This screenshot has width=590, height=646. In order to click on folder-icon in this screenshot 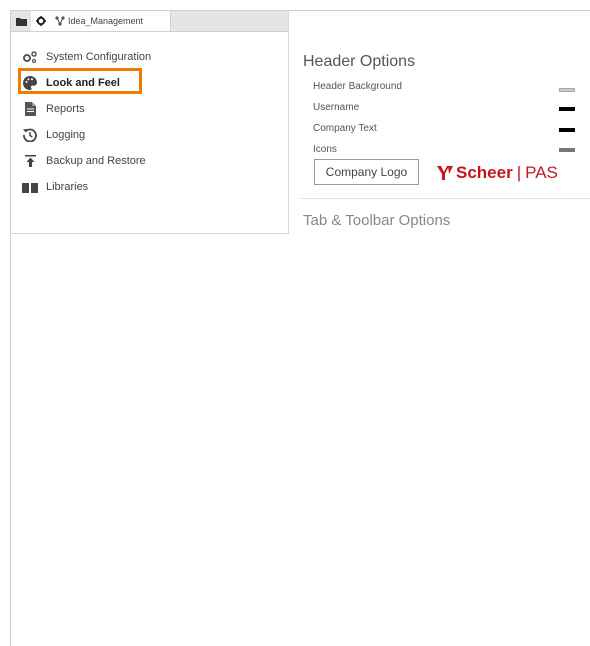, I will do `click(21, 21)`.